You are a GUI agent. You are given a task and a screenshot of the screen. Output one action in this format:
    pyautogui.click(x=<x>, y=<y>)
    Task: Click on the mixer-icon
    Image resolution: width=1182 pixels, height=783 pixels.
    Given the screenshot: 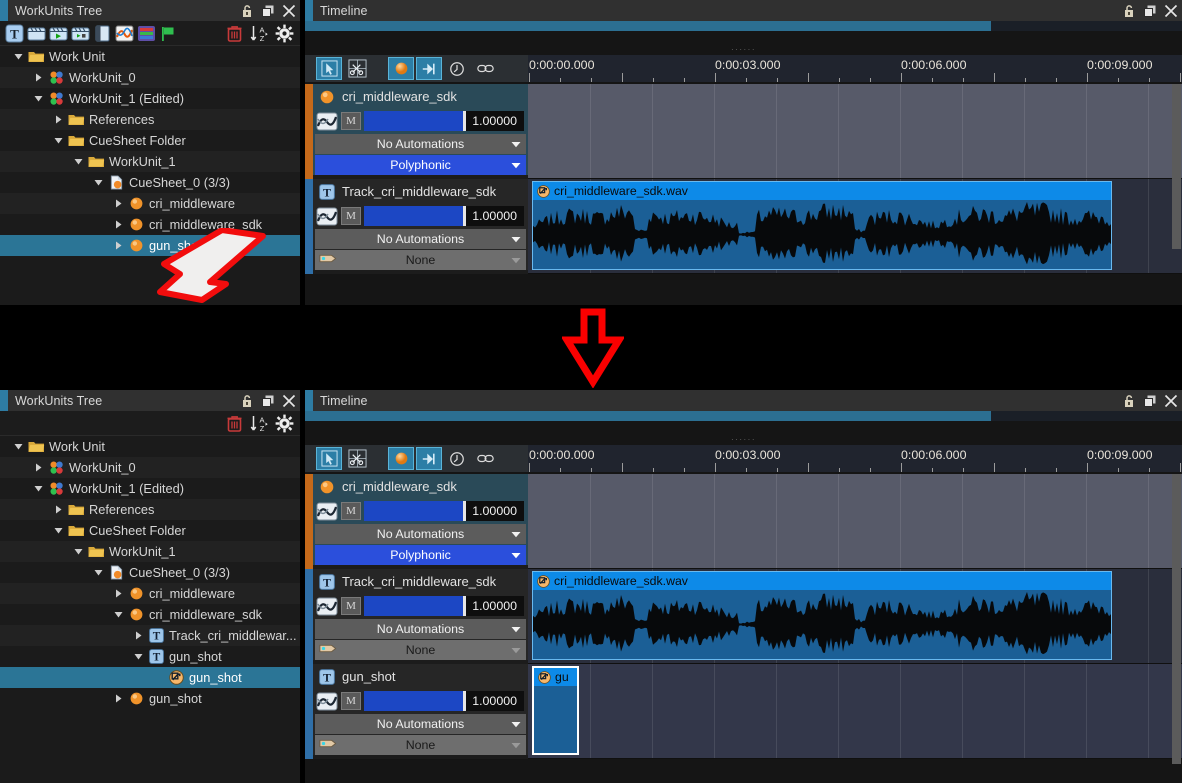 What is the action you would take?
    pyautogui.click(x=146, y=33)
    